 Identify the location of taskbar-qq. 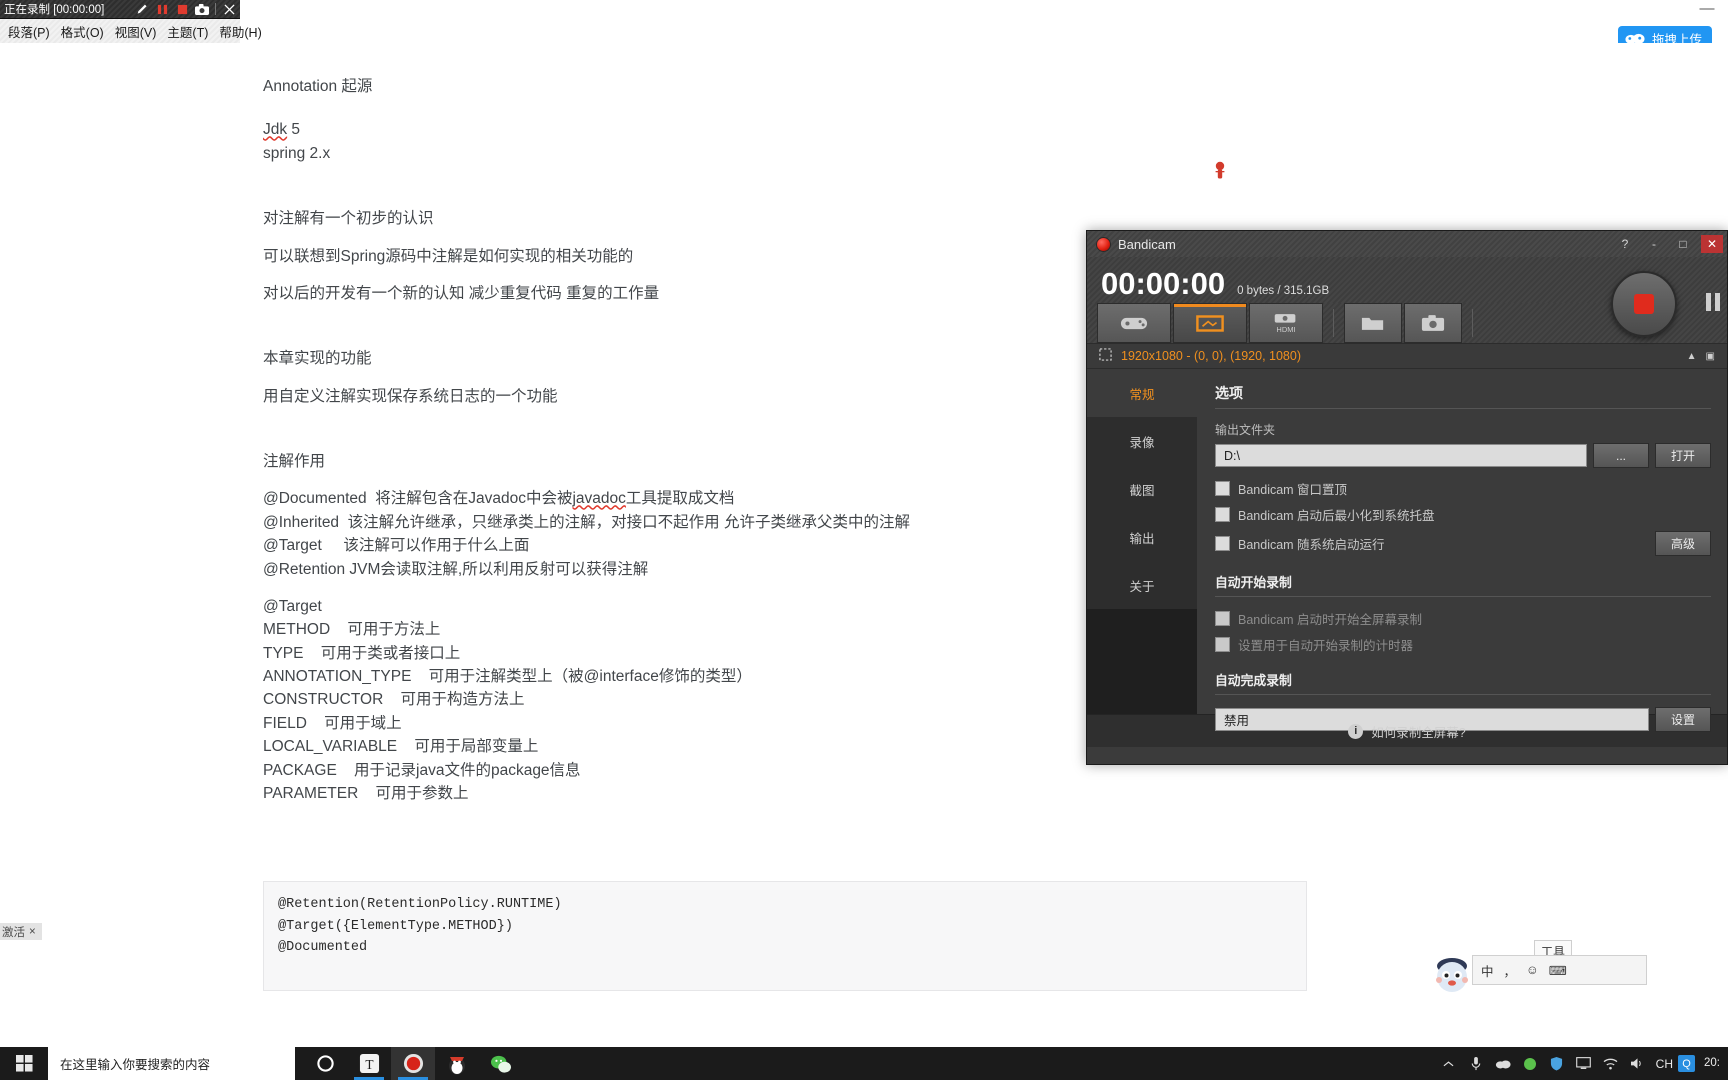
(457, 1063).